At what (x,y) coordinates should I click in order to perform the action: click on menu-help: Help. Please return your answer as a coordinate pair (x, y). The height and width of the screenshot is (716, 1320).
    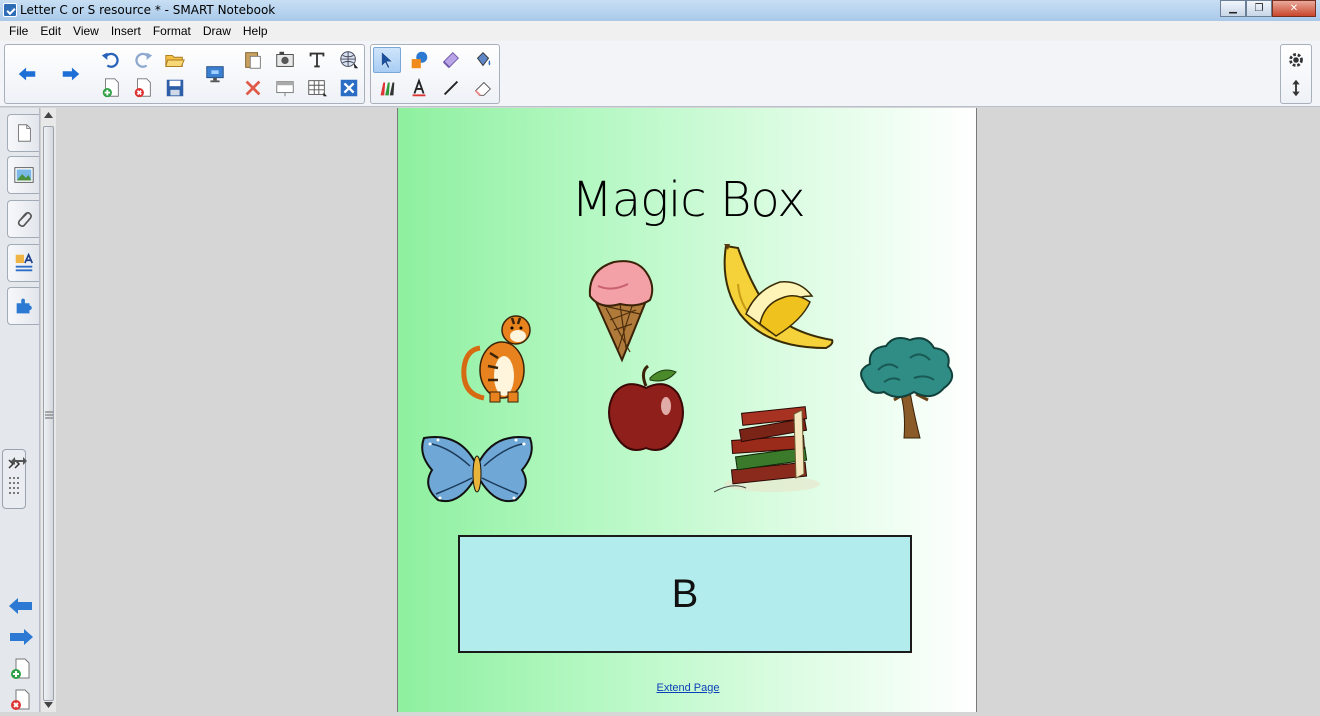
    Looking at the image, I should click on (255, 31).